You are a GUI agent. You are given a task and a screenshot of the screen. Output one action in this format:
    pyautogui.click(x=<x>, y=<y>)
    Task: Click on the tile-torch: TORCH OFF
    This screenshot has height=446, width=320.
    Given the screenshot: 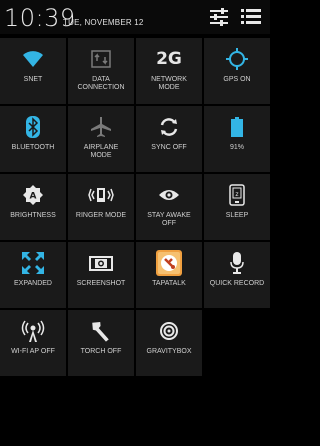 What is the action you would take?
    pyautogui.click(x=101, y=343)
    